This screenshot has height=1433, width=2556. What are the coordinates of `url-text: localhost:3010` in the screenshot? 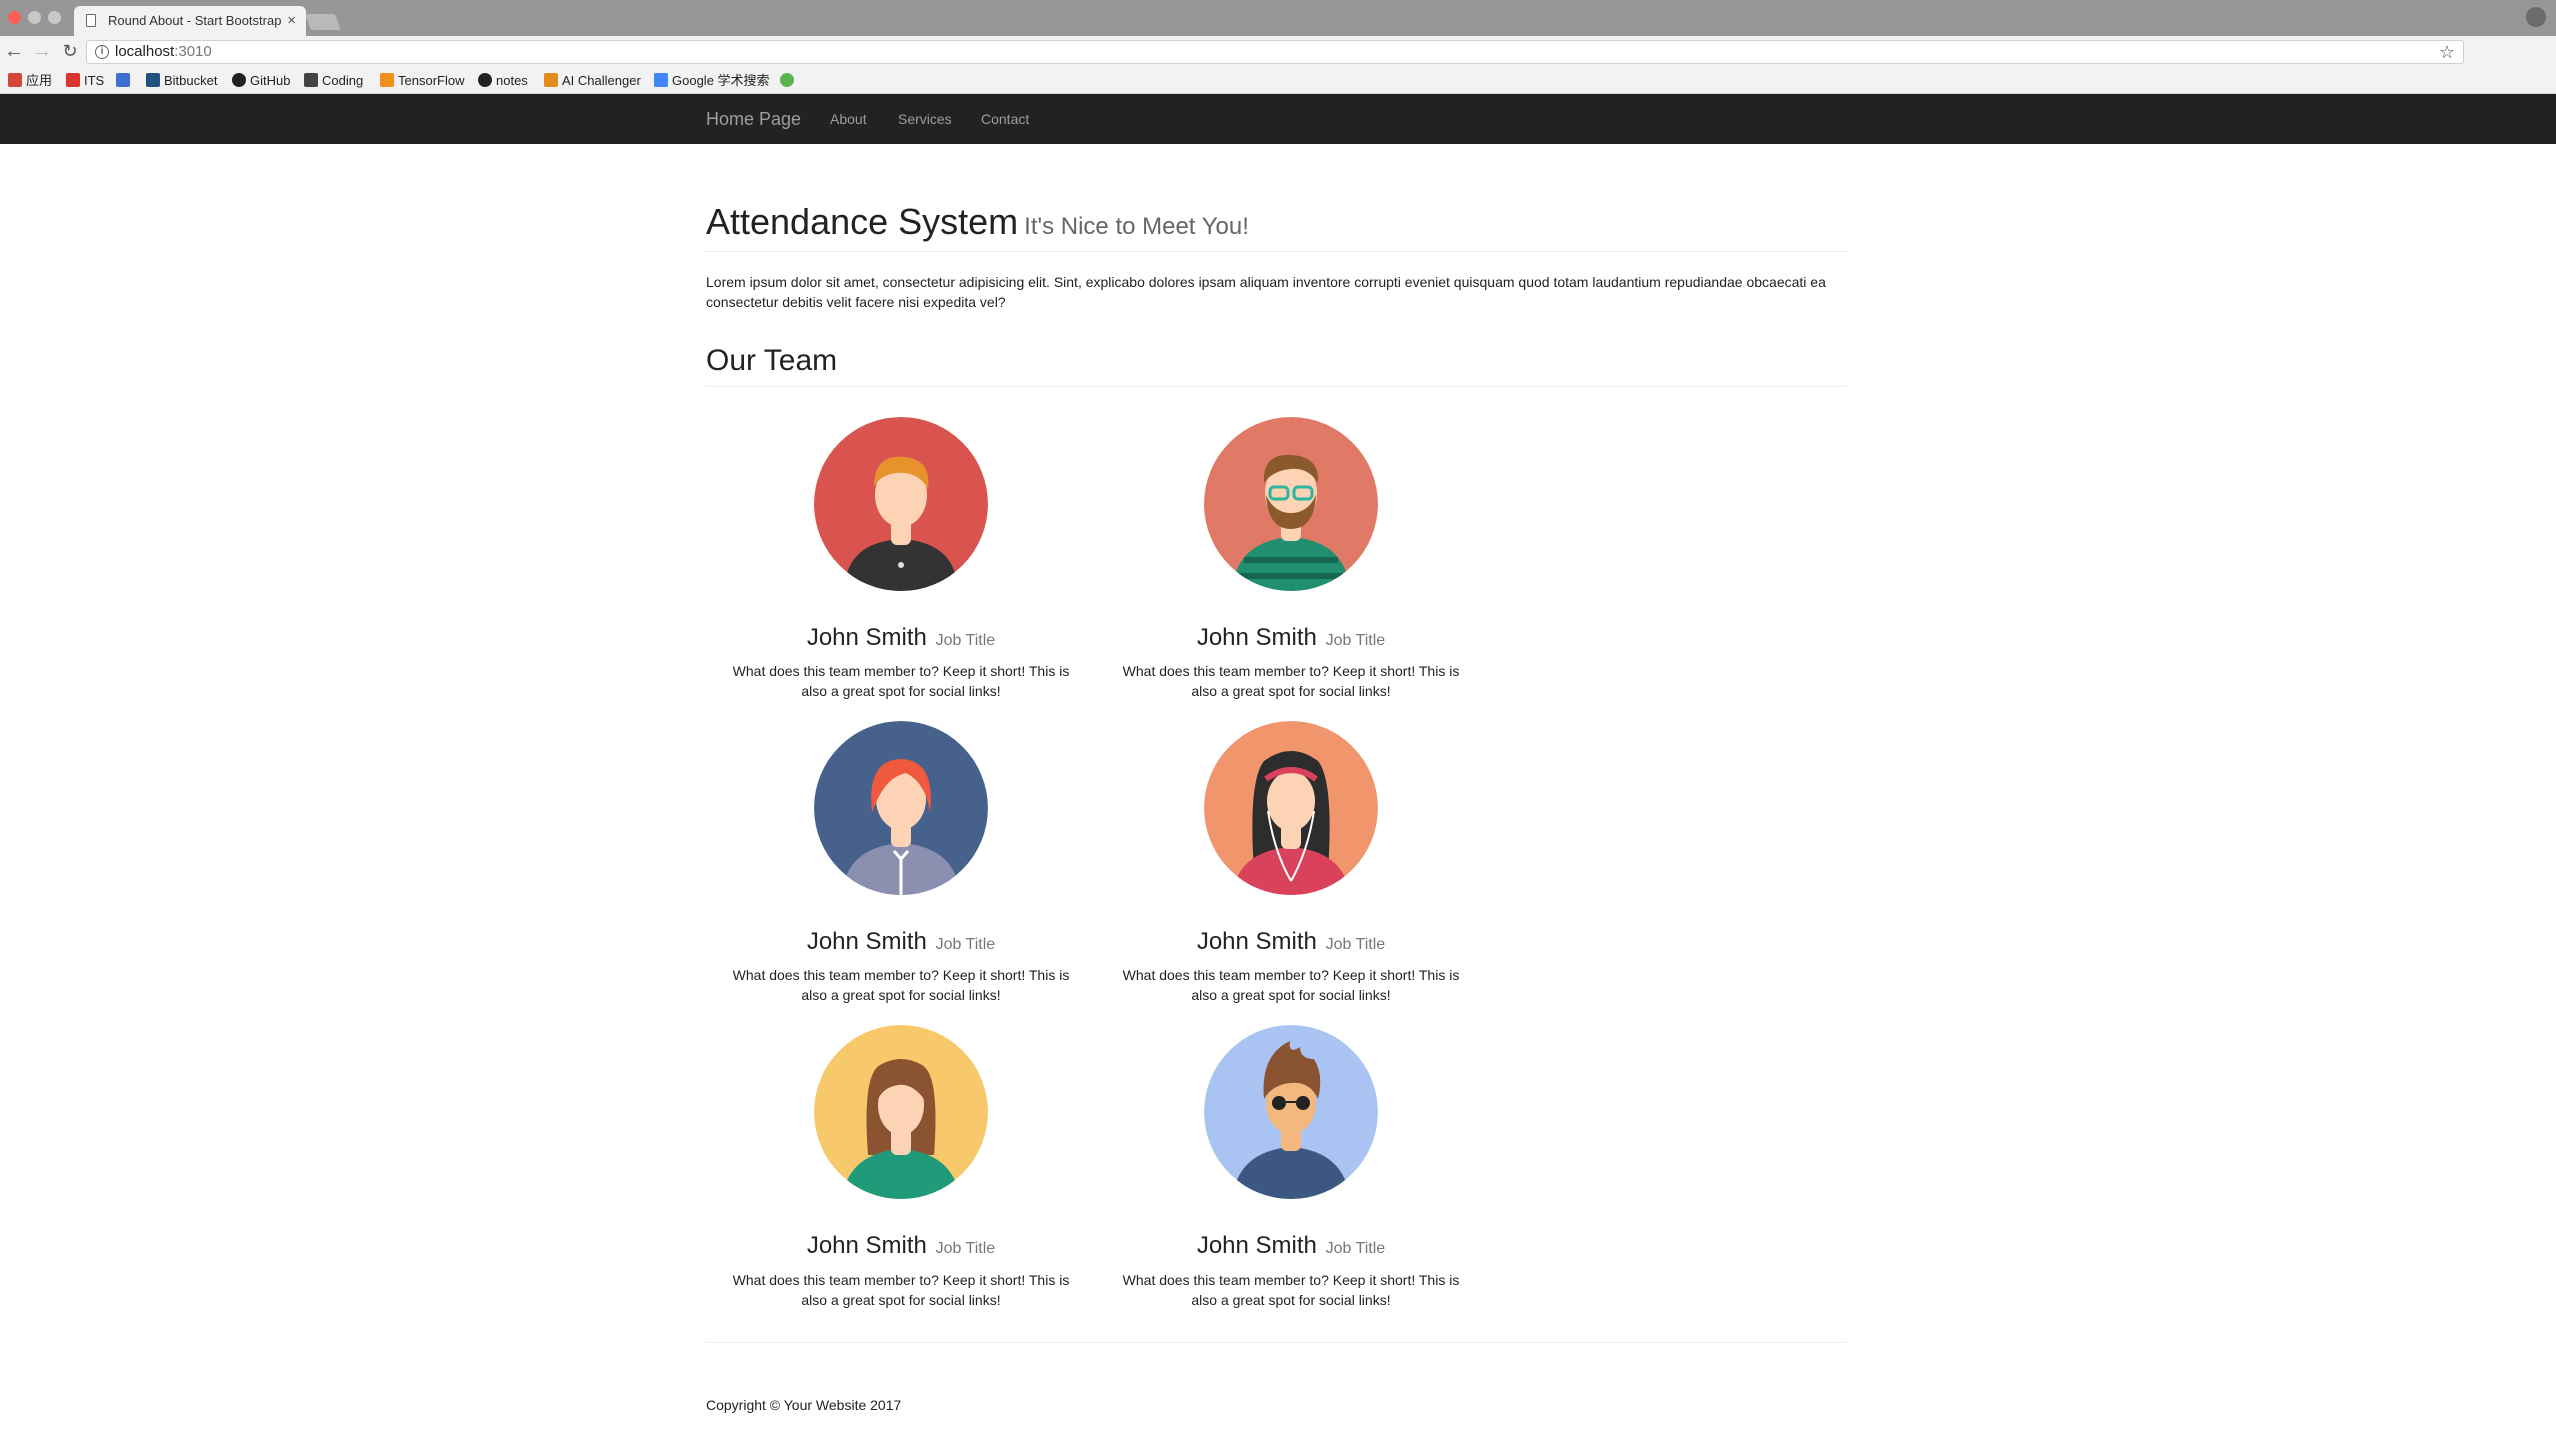 It's located at (163, 52).